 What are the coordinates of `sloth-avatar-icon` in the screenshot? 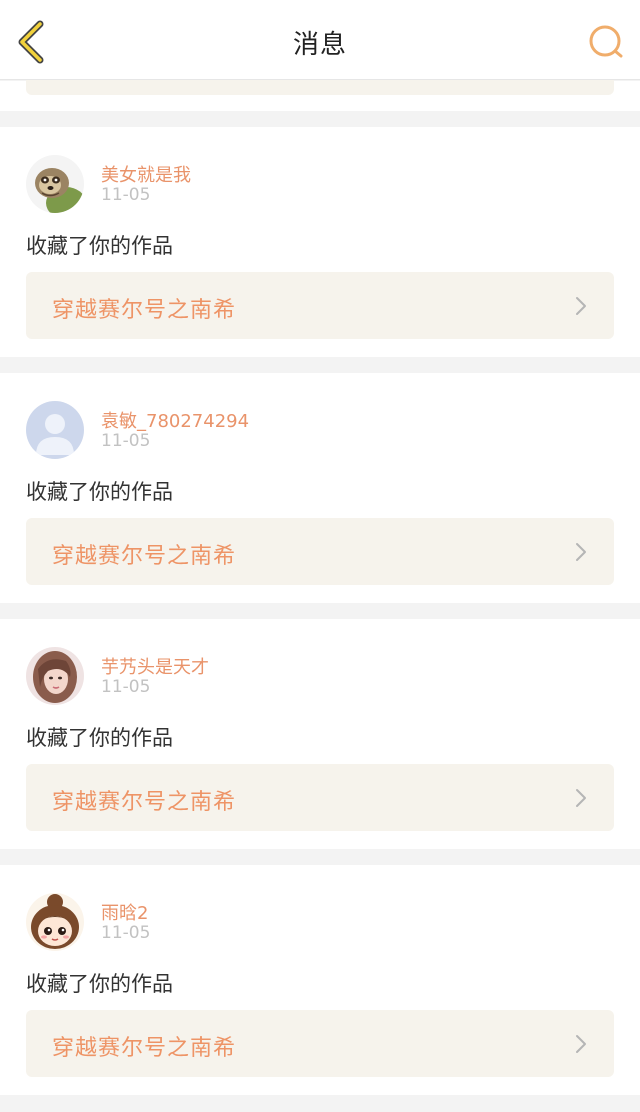 It's located at (55, 184).